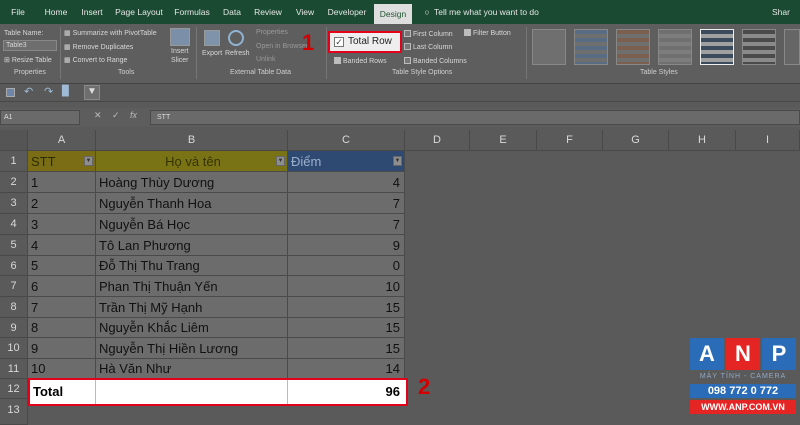 This screenshot has width=800, height=425. Describe the element at coordinates (14, 182) in the screenshot. I see `row-header: 2` at that location.